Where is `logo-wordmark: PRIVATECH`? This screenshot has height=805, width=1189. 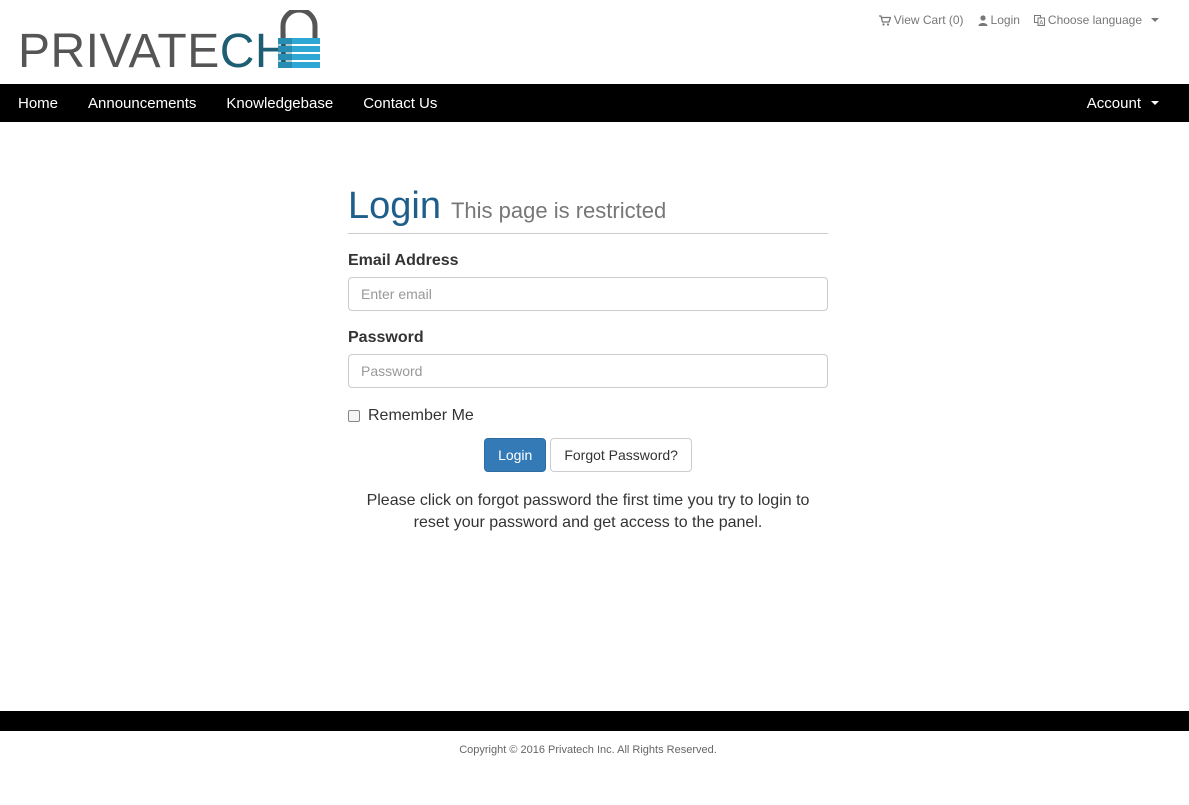 logo-wordmark: PRIVATECH is located at coordinates (154, 52).